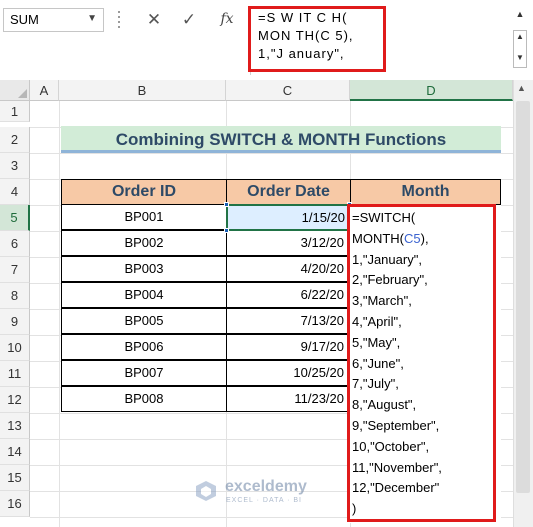 The width and height of the screenshot is (533, 527). What do you see at coordinates (144, 295) in the screenshot?
I see `cell-order-id: BP004` at bounding box center [144, 295].